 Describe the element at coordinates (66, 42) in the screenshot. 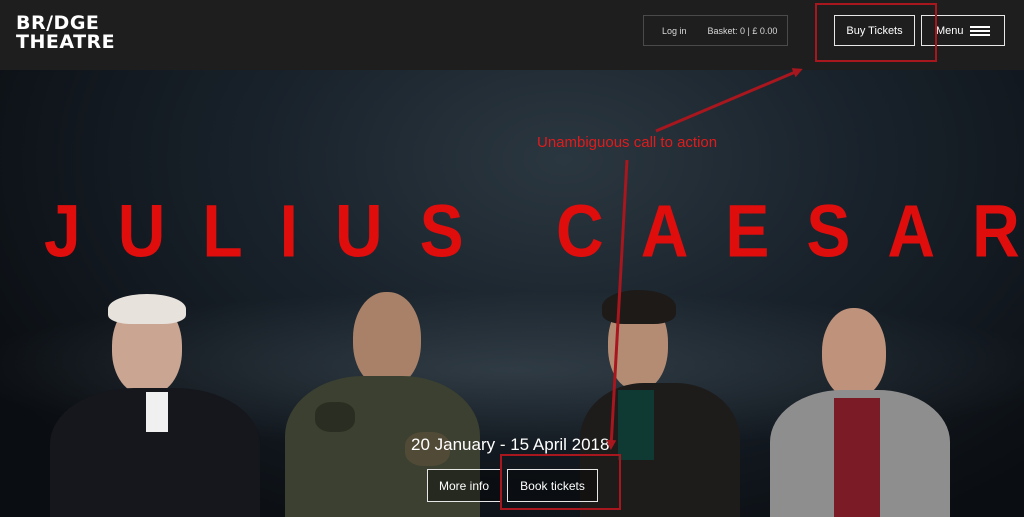

I see `logo-line-2: THEATRE` at that location.